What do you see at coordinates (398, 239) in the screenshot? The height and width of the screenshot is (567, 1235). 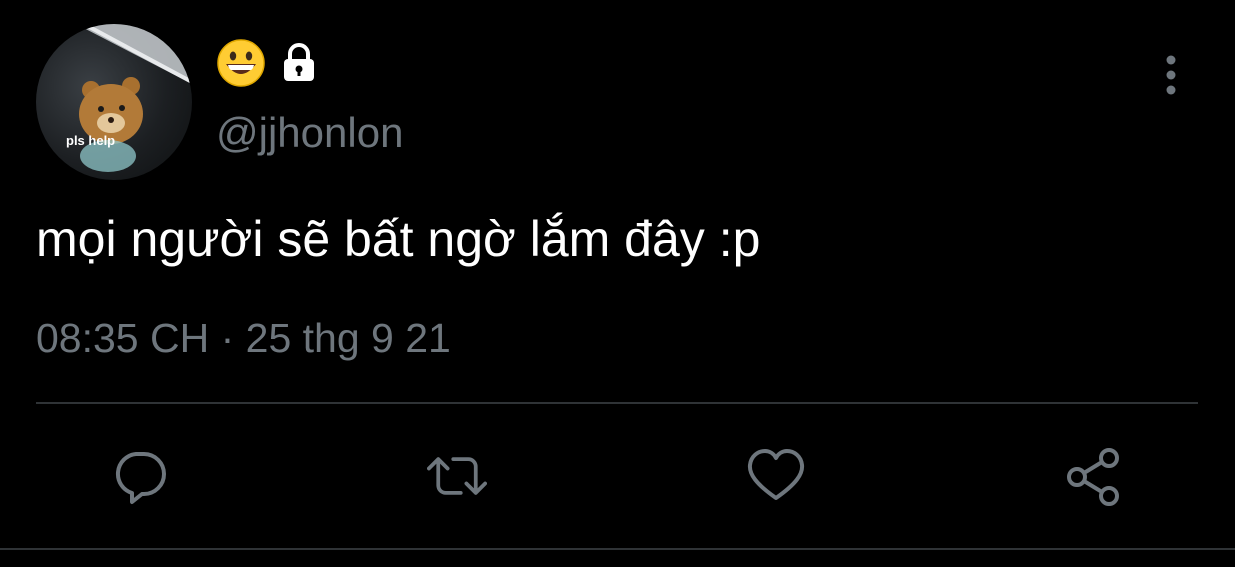 I see `tweet-text: mọi người sẽ bất ngờ lắm đây :p` at bounding box center [398, 239].